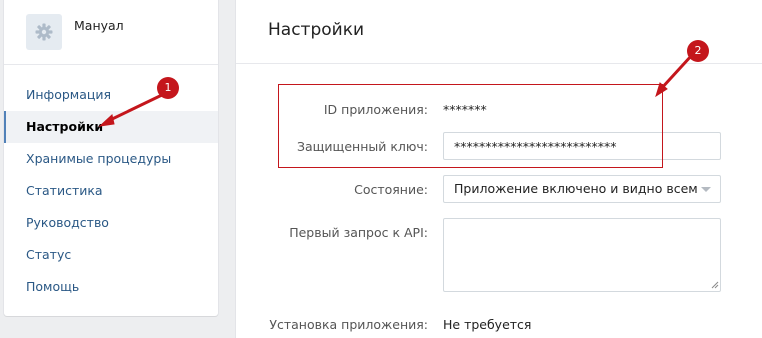 The width and height of the screenshot is (762, 338). What do you see at coordinates (698, 51) in the screenshot?
I see `annotation-badge-2: 2` at bounding box center [698, 51].